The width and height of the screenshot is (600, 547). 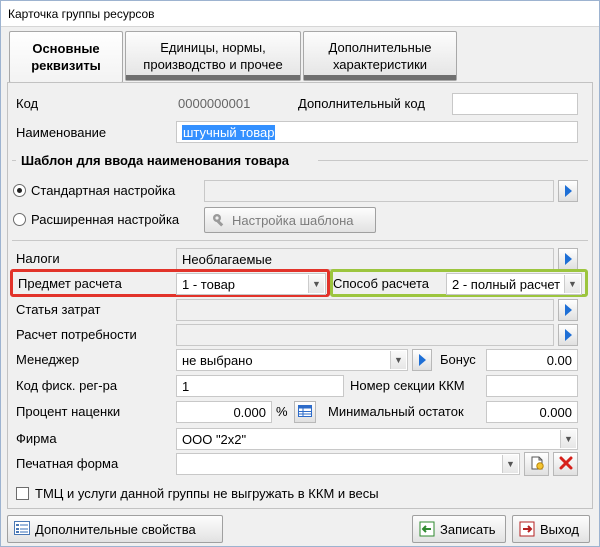 I want to click on tab-main-details: Основные реквизиты, so click(x=66, y=57).